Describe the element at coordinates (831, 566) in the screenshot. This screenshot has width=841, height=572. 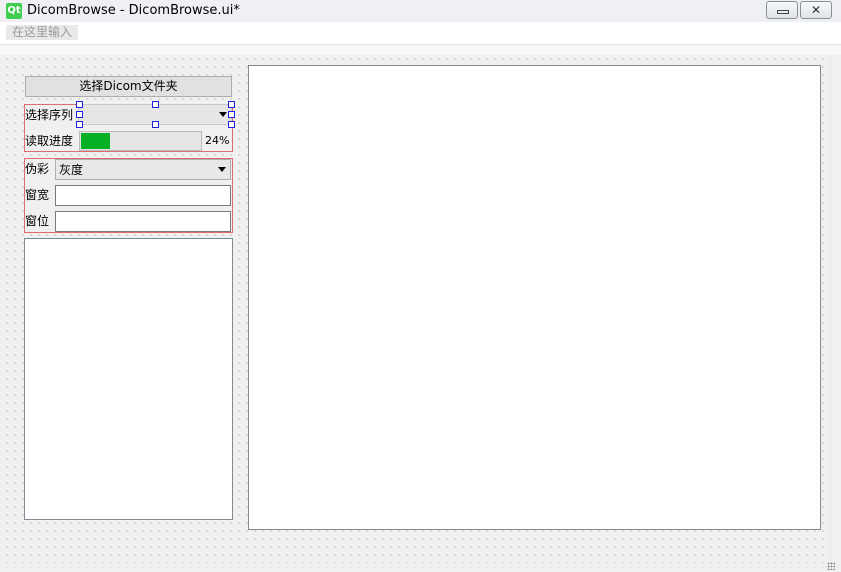
I see `size-grip-icon` at that location.